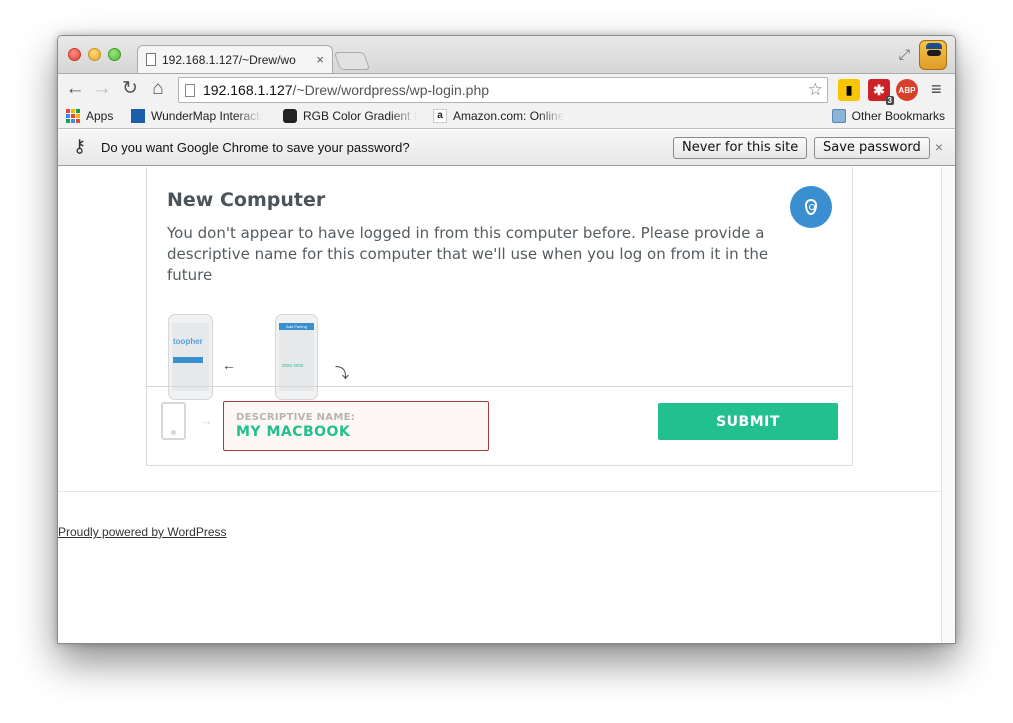 This screenshot has width=1013, height=723. Describe the element at coordinates (114, 54) in the screenshot. I see `zoom-window-button` at that location.